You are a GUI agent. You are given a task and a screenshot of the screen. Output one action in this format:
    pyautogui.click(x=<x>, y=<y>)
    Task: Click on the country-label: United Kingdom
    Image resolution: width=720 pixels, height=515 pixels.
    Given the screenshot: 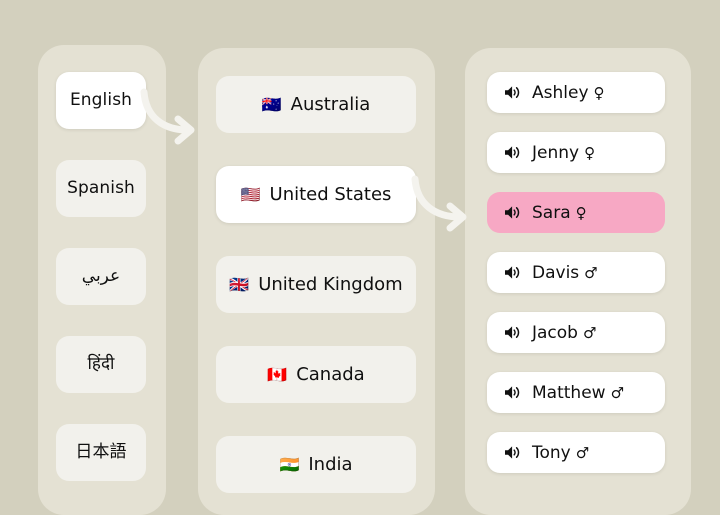 What is the action you would take?
    pyautogui.click(x=330, y=284)
    